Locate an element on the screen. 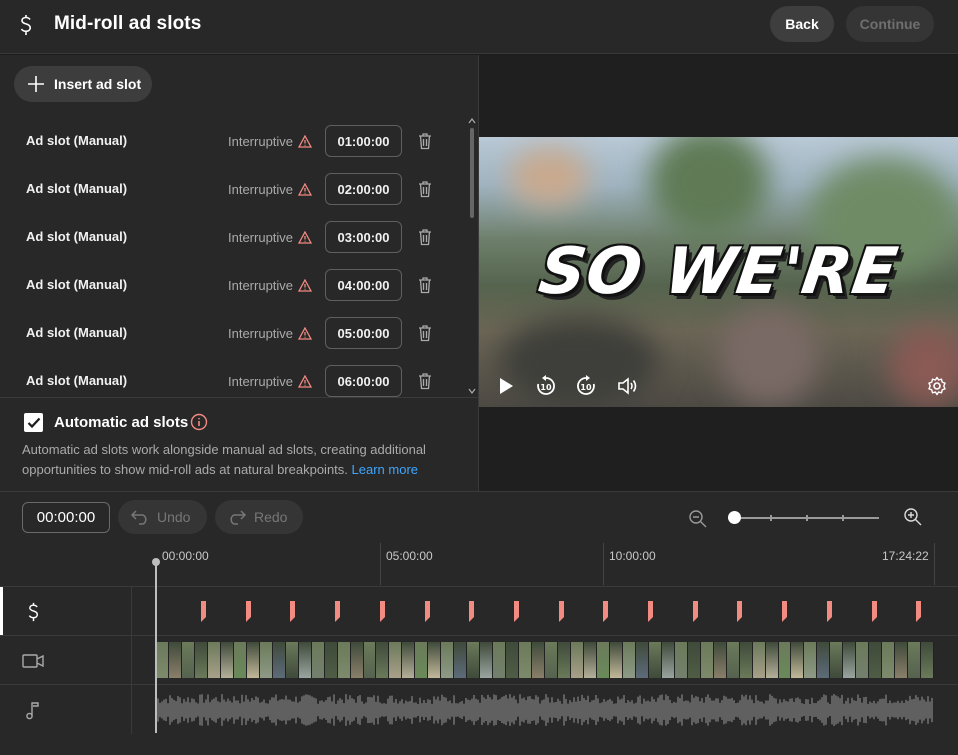 The image size is (958, 755). learn-more-link: Learn more is located at coordinates (385, 469).